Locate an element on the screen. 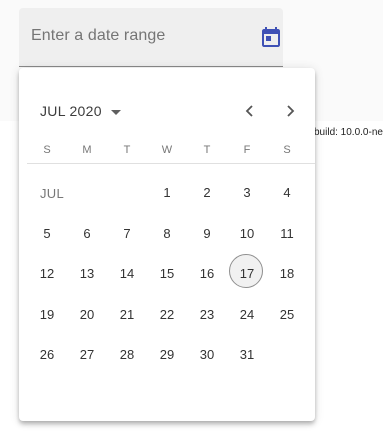  calendar-day: 20 is located at coordinates (87, 315).